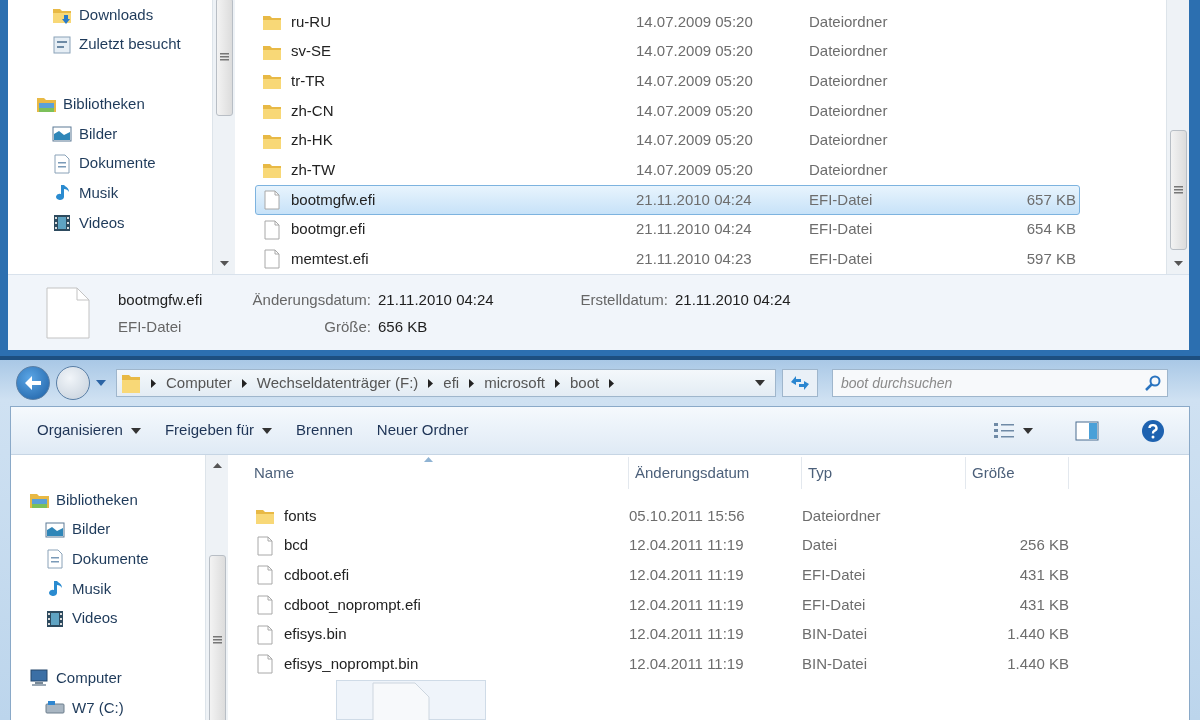  Describe the element at coordinates (667, 81) in the screenshot. I see `file-row: tr-TR 14.07.2009 05:20 Dateiordner` at that location.